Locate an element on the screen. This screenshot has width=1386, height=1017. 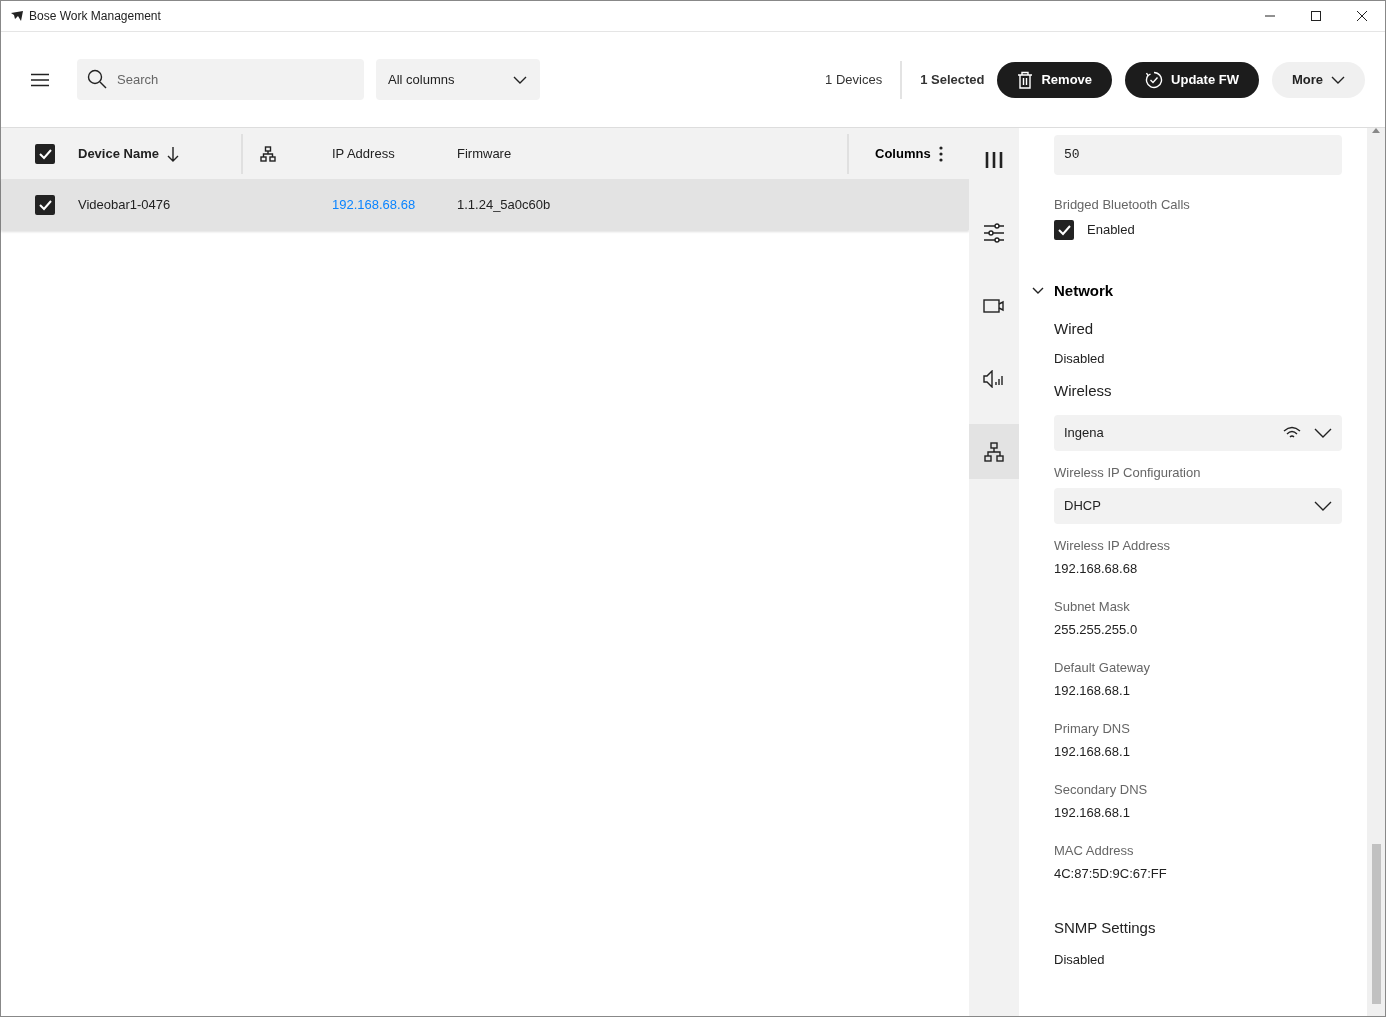
select-all-checkbox is located at coordinates (45, 153).